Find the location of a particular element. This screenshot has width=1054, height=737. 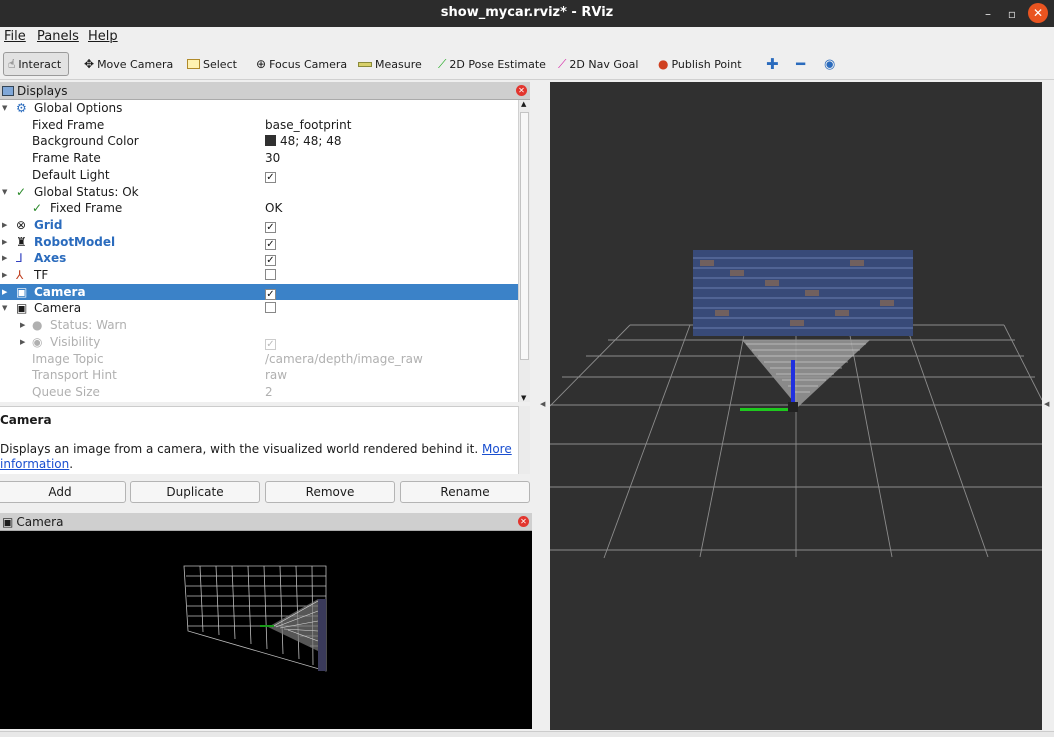

menu-file: File is located at coordinates (15, 36).